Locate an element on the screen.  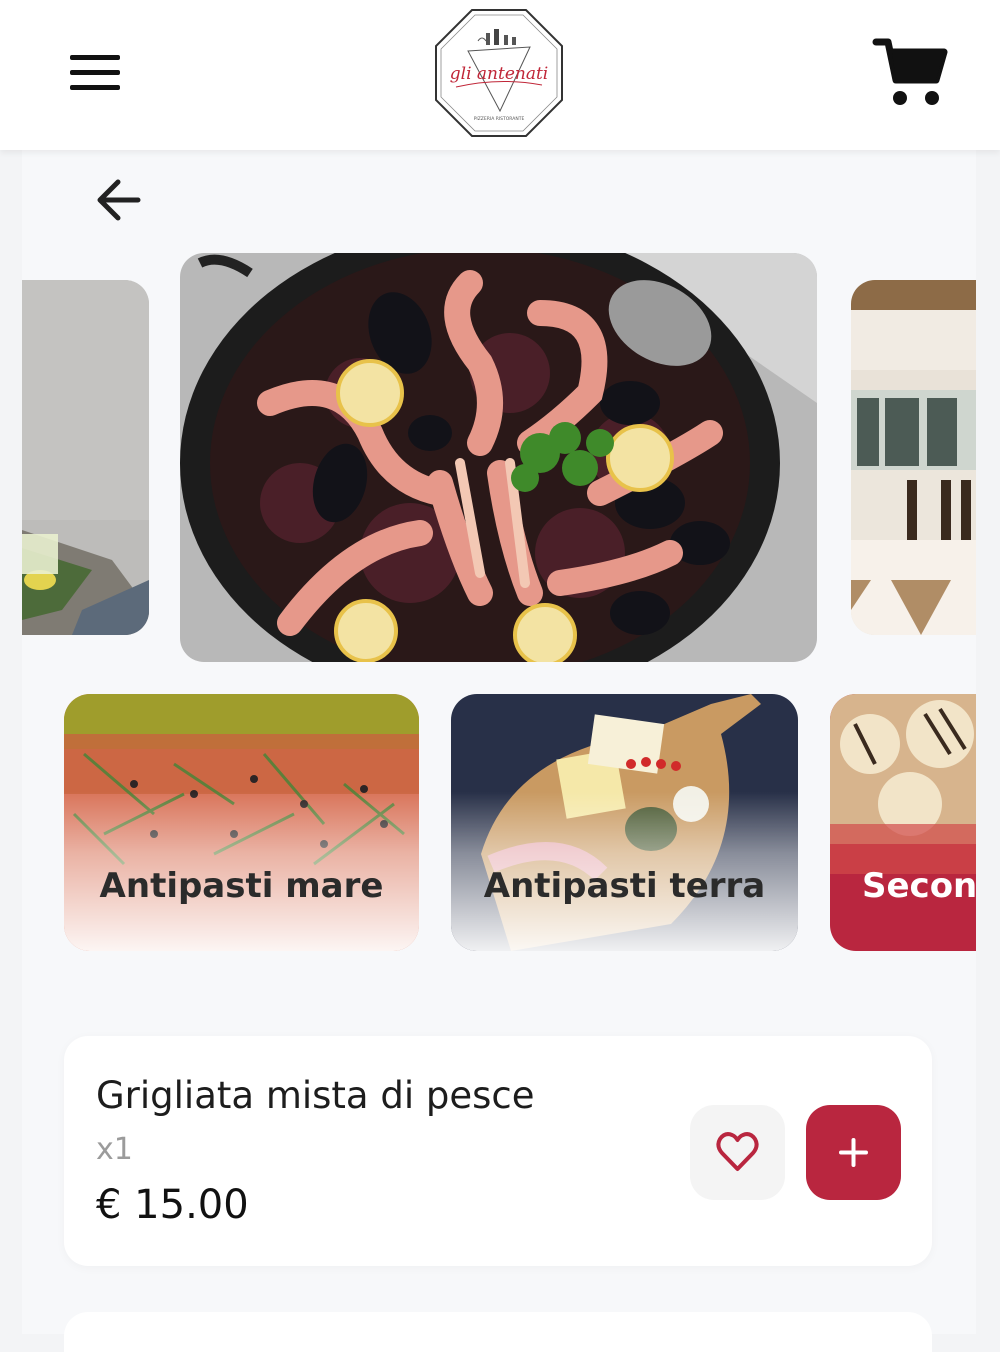
carousel-slide-table-setting is located at coordinates (85, 457).